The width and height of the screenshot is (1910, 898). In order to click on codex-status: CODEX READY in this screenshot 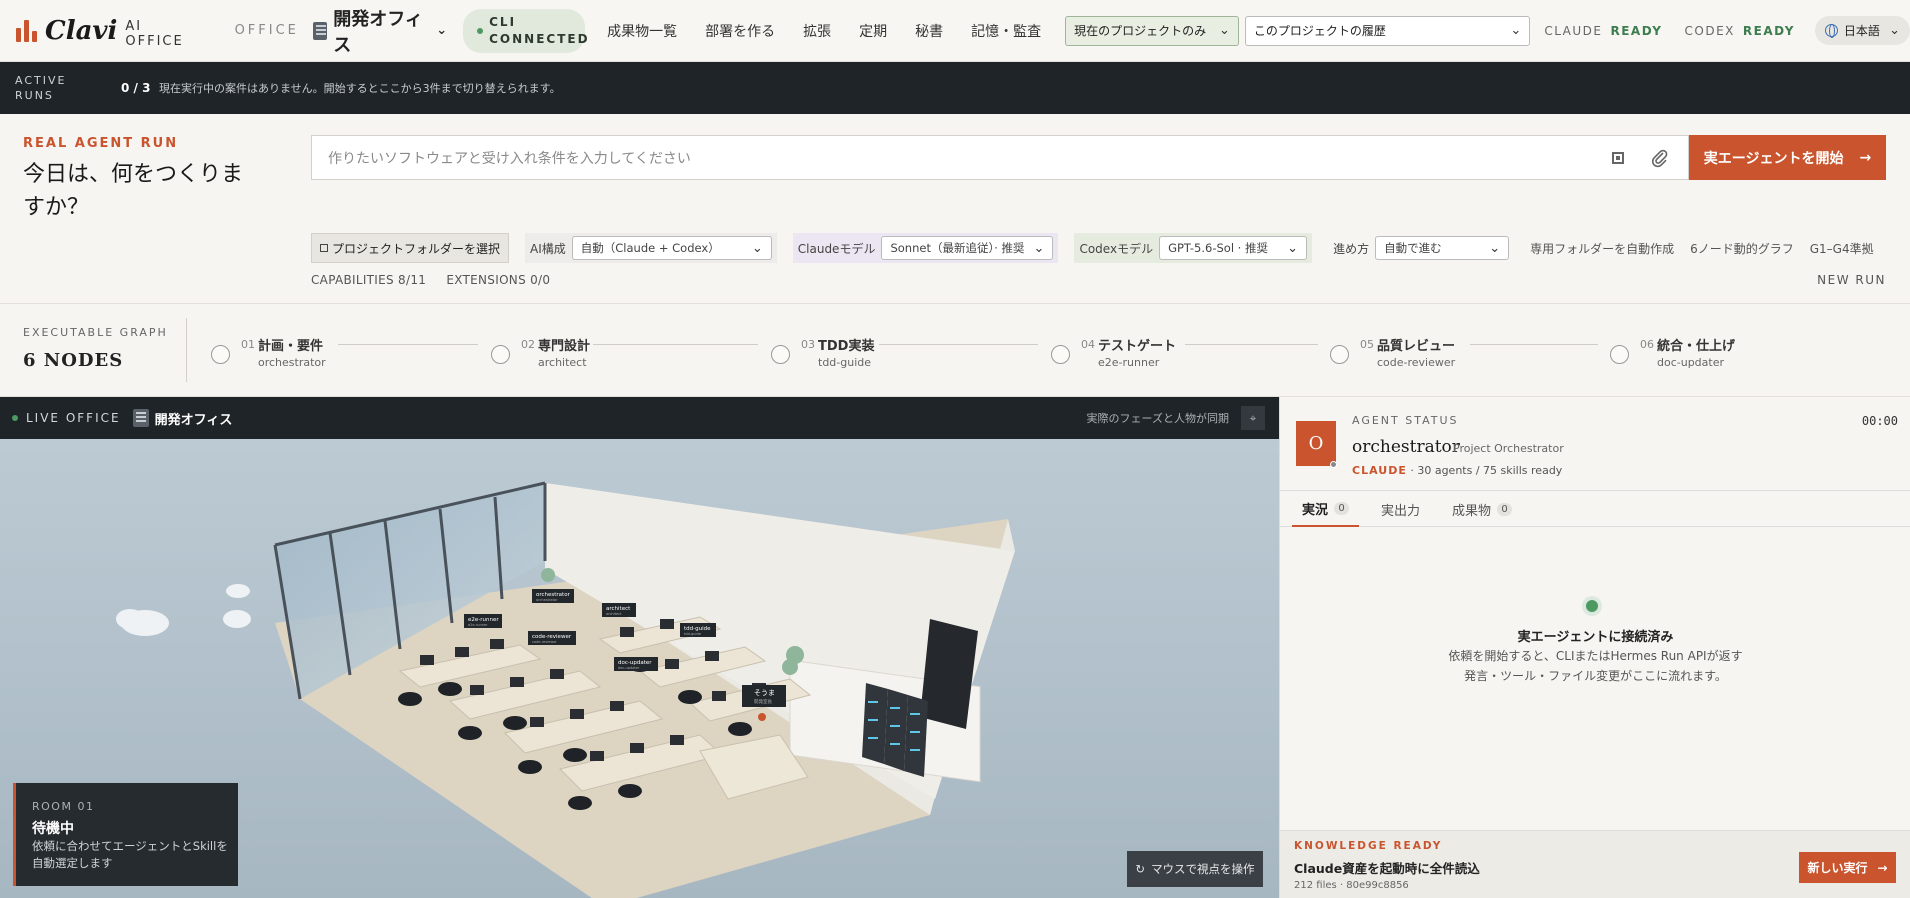, I will do `click(1740, 31)`.